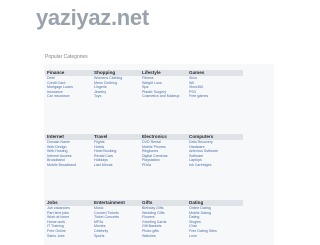 The width and height of the screenshot is (320, 245). What do you see at coordinates (216, 165) in the screenshot?
I see `category-link: Ink Cartridges` at bounding box center [216, 165].